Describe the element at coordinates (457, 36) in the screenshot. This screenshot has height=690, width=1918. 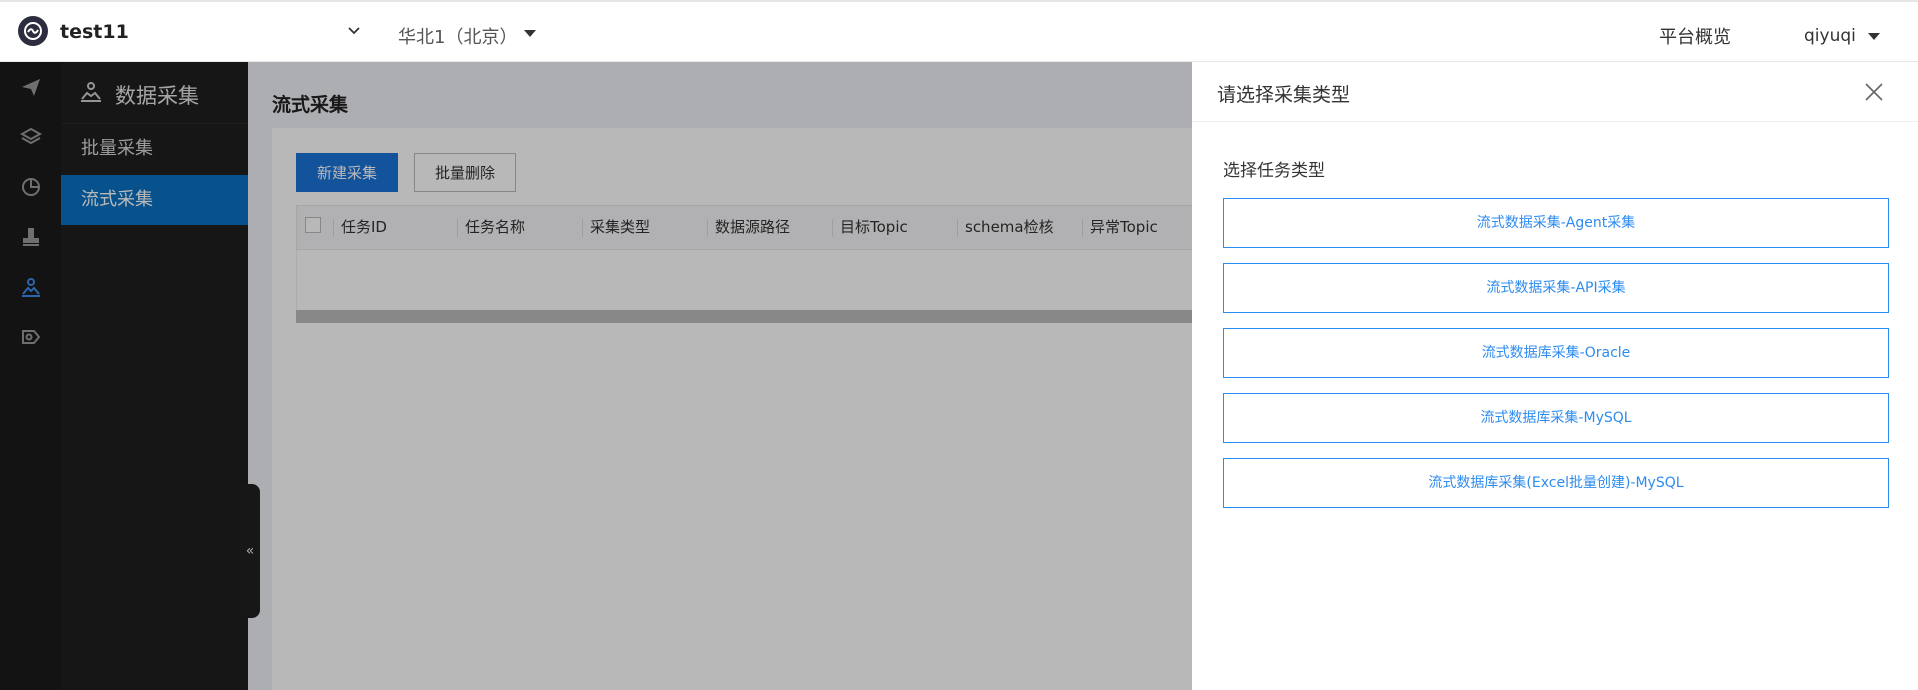
I see `region-selector: 华北1（北京）` at that location.